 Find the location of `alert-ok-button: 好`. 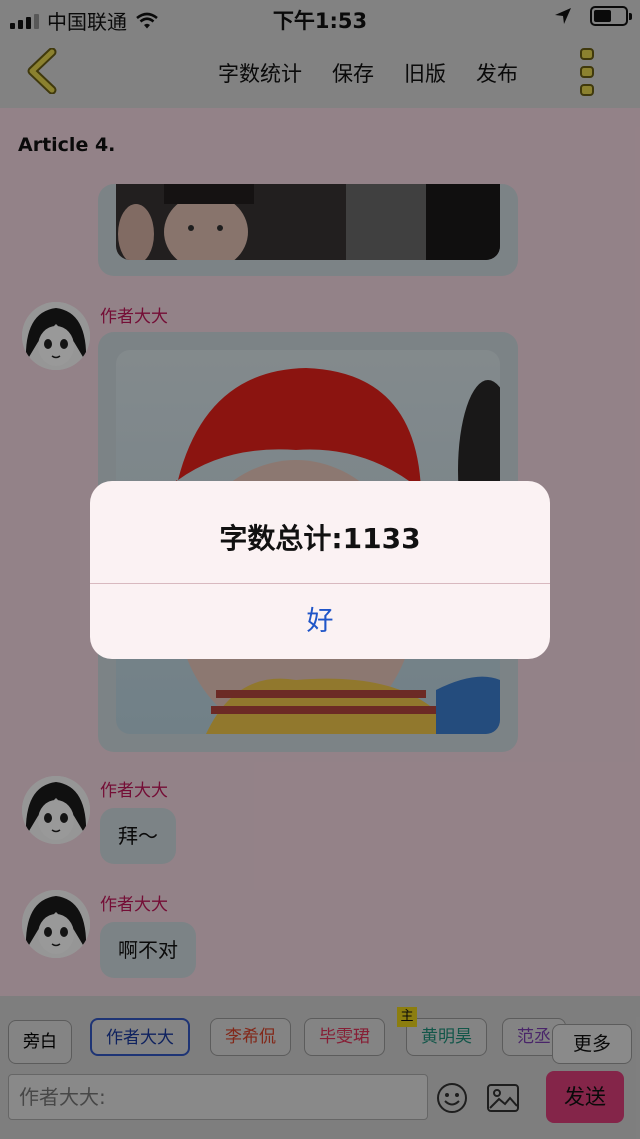

alert-ok-button: 好 is located at coordinates (320, 621).